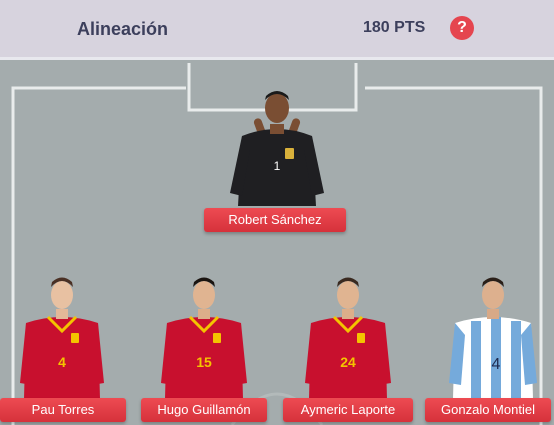 This screenshot has width=554, height=425. What do you see at coordinates (277, 30) in the screenshot?
I see `header-bar: Alineación 180 PTS ?` at bounding box center [277, 30].